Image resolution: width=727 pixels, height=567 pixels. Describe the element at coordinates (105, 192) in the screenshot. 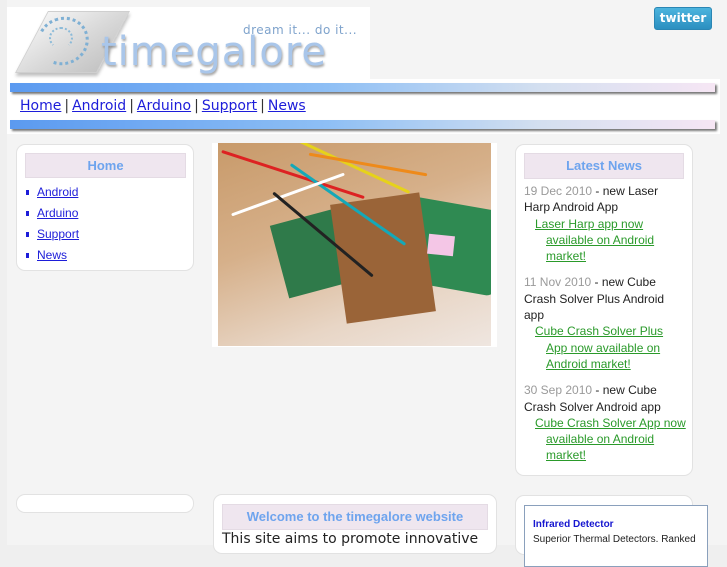

I see `sidebar-item-android: Android` at that location.